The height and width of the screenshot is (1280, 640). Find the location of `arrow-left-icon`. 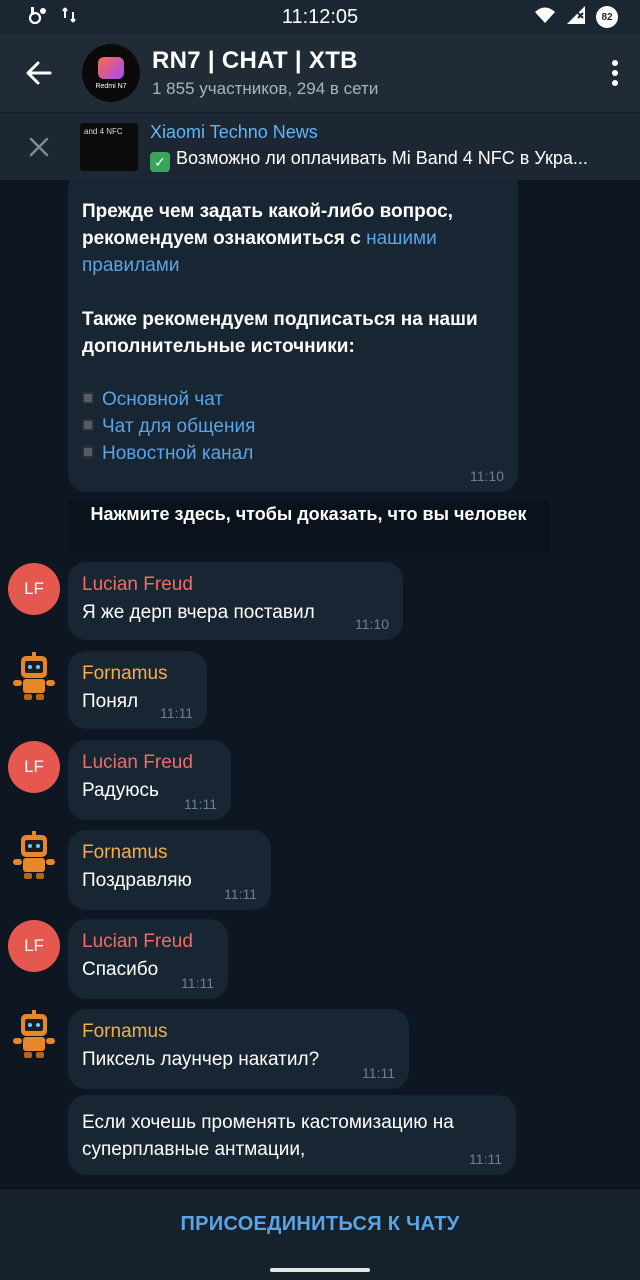

arrow-left-icon is located at coordinates (39, 73).